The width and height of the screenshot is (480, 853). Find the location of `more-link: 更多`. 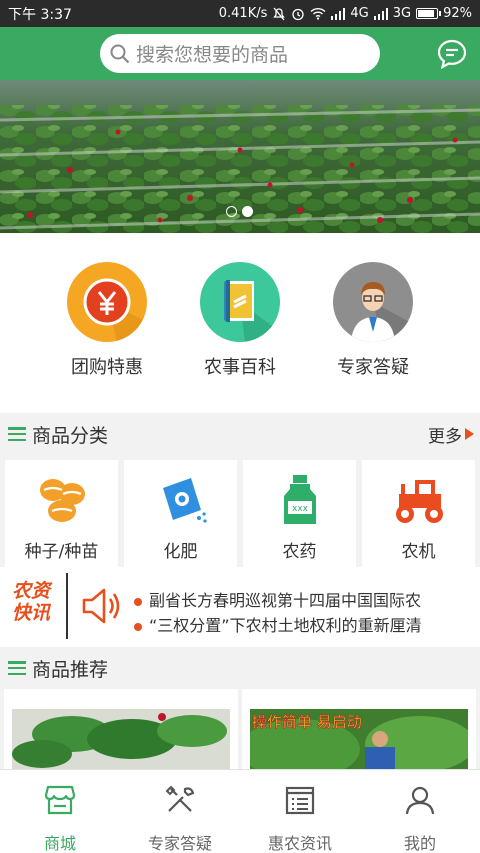

more-link: 更多 is located at coordinates (451, 434).